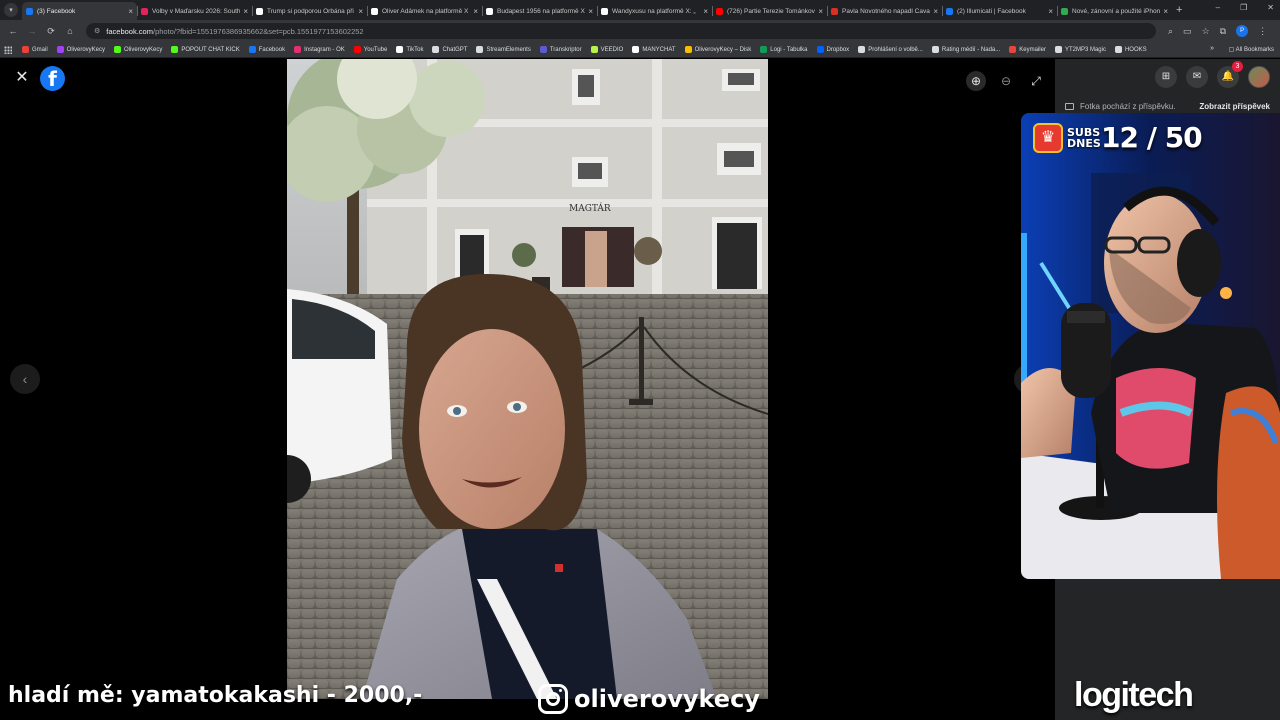 The width and height of the screenshot is (1280, 720). I want to click on tab-search-button: ▾, so click(11, 10).